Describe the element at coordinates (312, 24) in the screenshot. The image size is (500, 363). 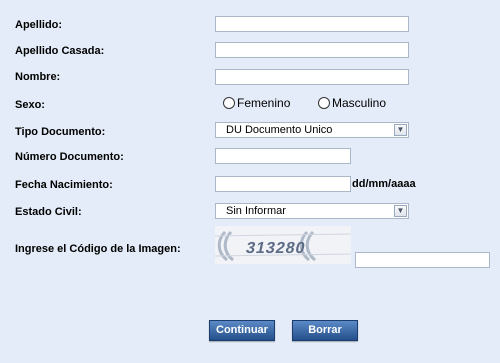
I see `apellido-field` at that location.